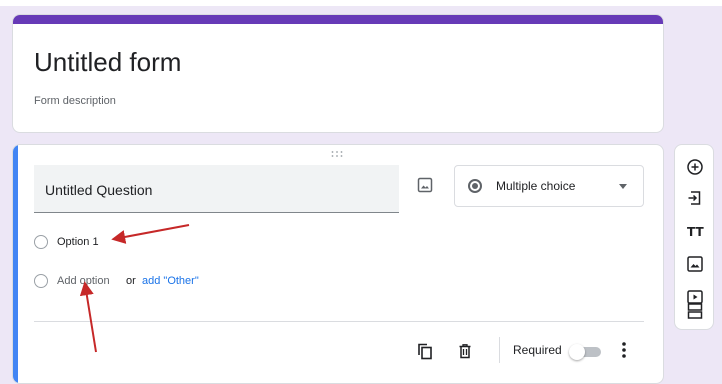 Image resolution: width=722 pixels, height=384 pixels. I want to click on drag-dots, so click(337, 154).